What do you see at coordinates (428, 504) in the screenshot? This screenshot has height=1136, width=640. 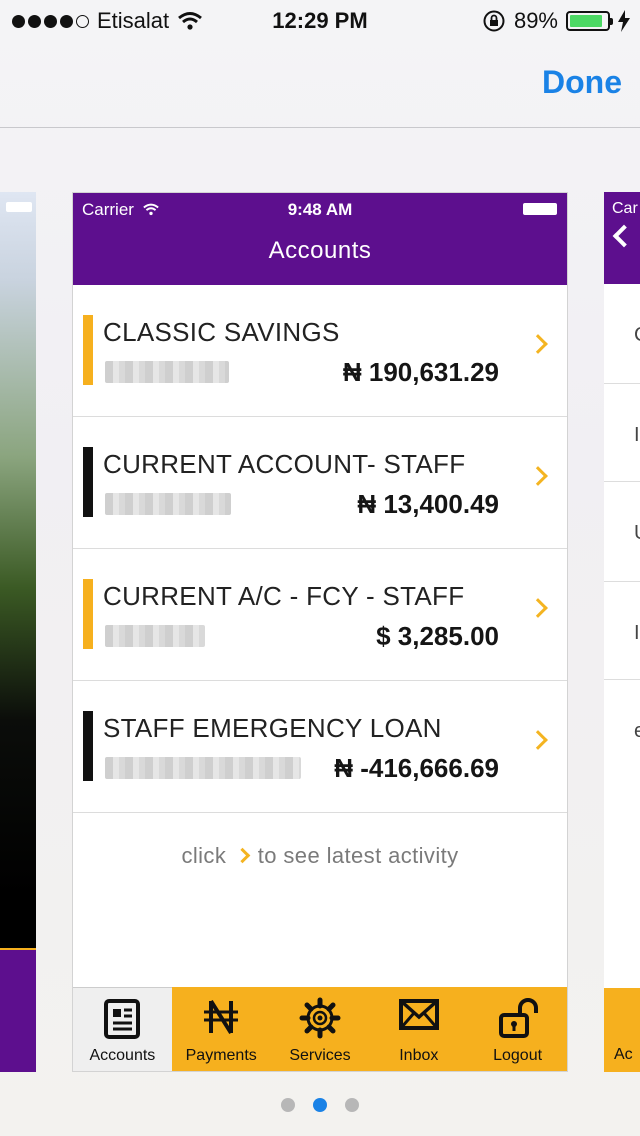 I see `account-balance: ₦ 13,400.49` at bounding box center [428, 504].